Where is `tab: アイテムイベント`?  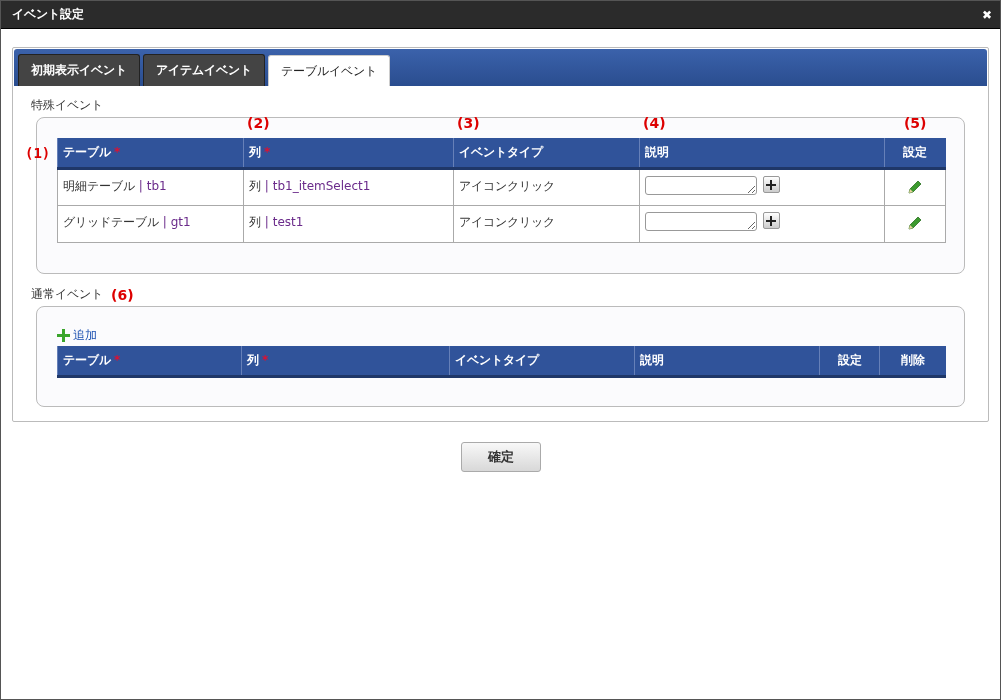
tab: アイテムイベント is located at coordinates (204, 70).